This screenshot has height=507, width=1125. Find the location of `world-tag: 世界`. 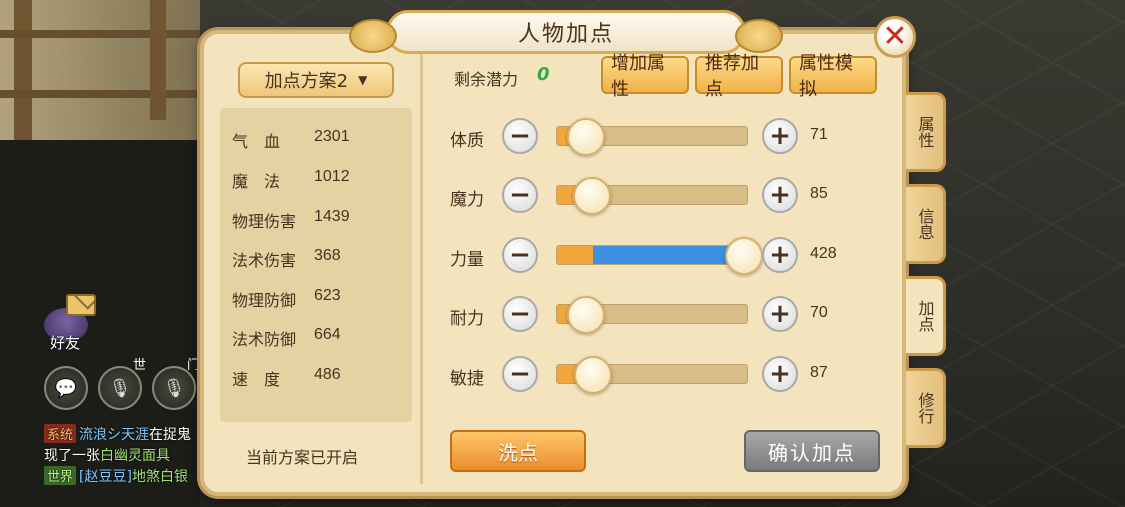

world-tag: 世界 is located at coordinates (60, 475).